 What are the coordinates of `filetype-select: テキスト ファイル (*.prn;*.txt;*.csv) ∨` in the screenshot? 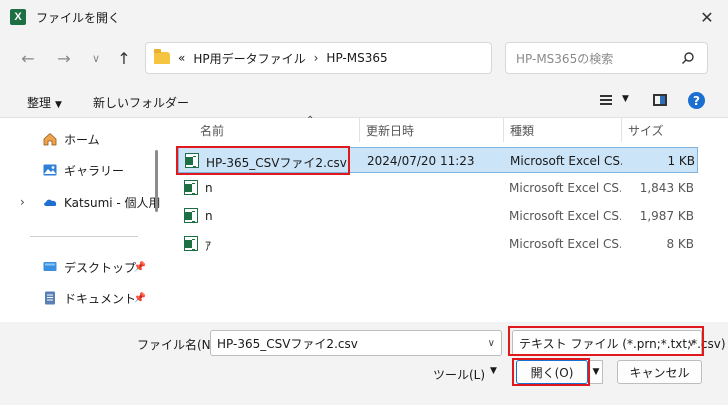 It's located at (619, 343).